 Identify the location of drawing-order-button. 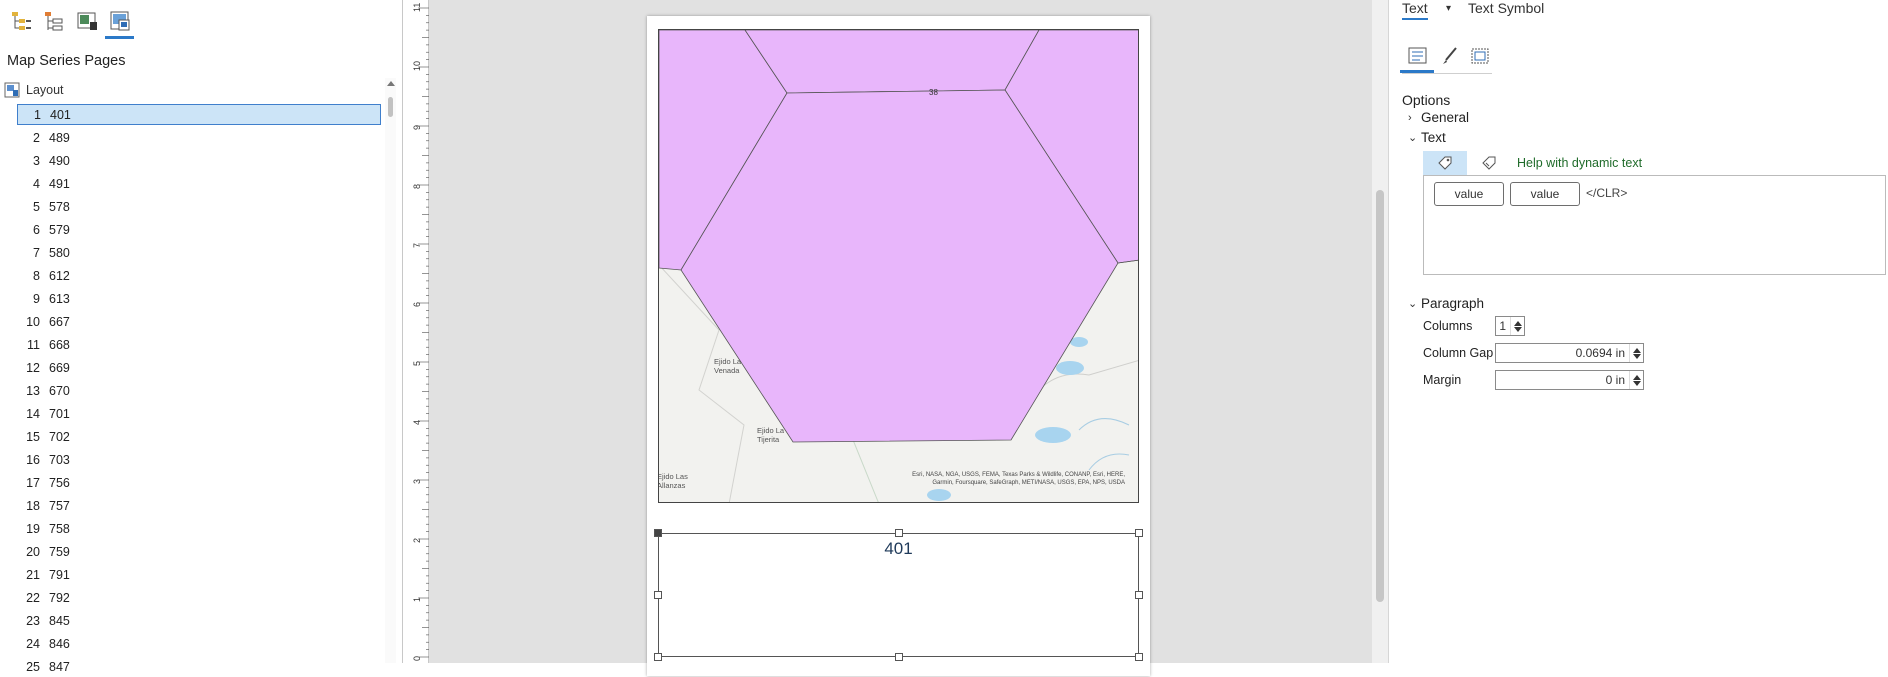
(53, 21).